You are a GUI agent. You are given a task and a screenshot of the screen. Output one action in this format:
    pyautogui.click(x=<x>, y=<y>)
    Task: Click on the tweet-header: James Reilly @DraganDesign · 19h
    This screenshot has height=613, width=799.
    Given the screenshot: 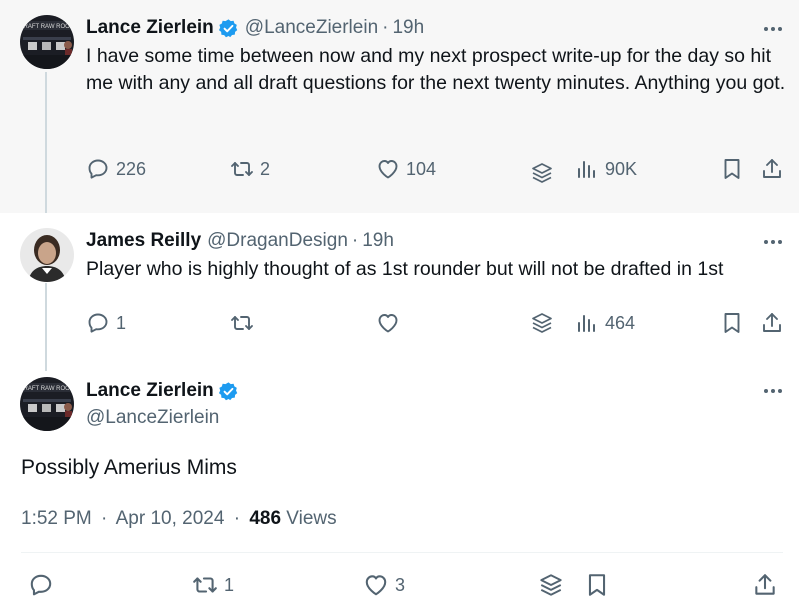 What is the action you would take?
    pyautogui.click(x=240, y=241)
    